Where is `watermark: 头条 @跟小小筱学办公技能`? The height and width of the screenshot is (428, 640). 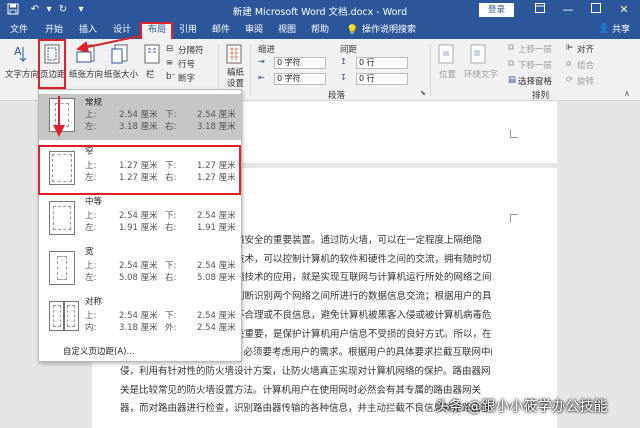 watermark: 头条 @跟小小筱学办公技能 is located at coordinates (521, 406).